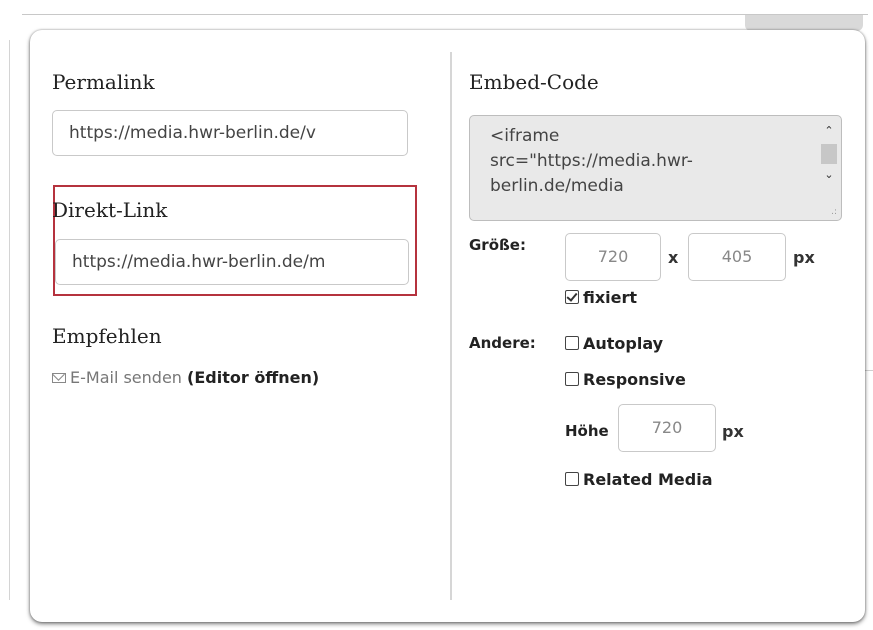  I want to click on fixiert-checkbox: fixiert, so click(601, 297).